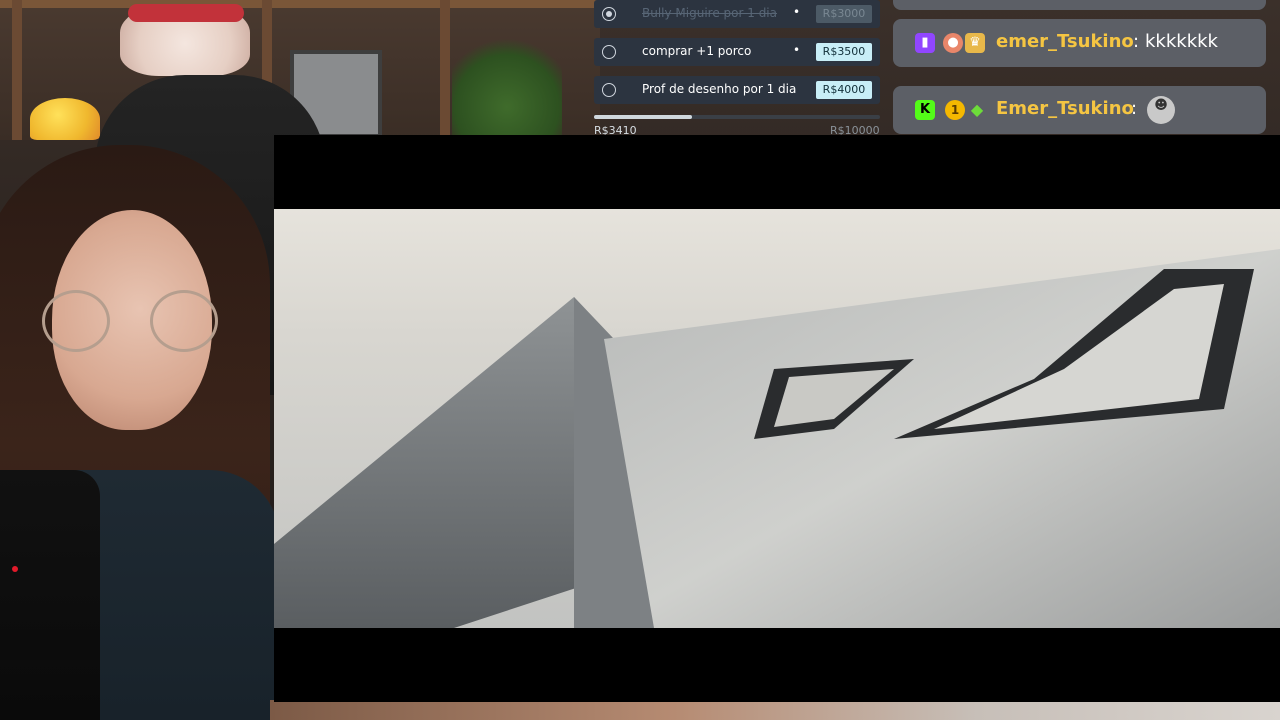  Describe the element at coordinates (844, 90) in the screenshot. I see `goal-price: R$4000` at that location.